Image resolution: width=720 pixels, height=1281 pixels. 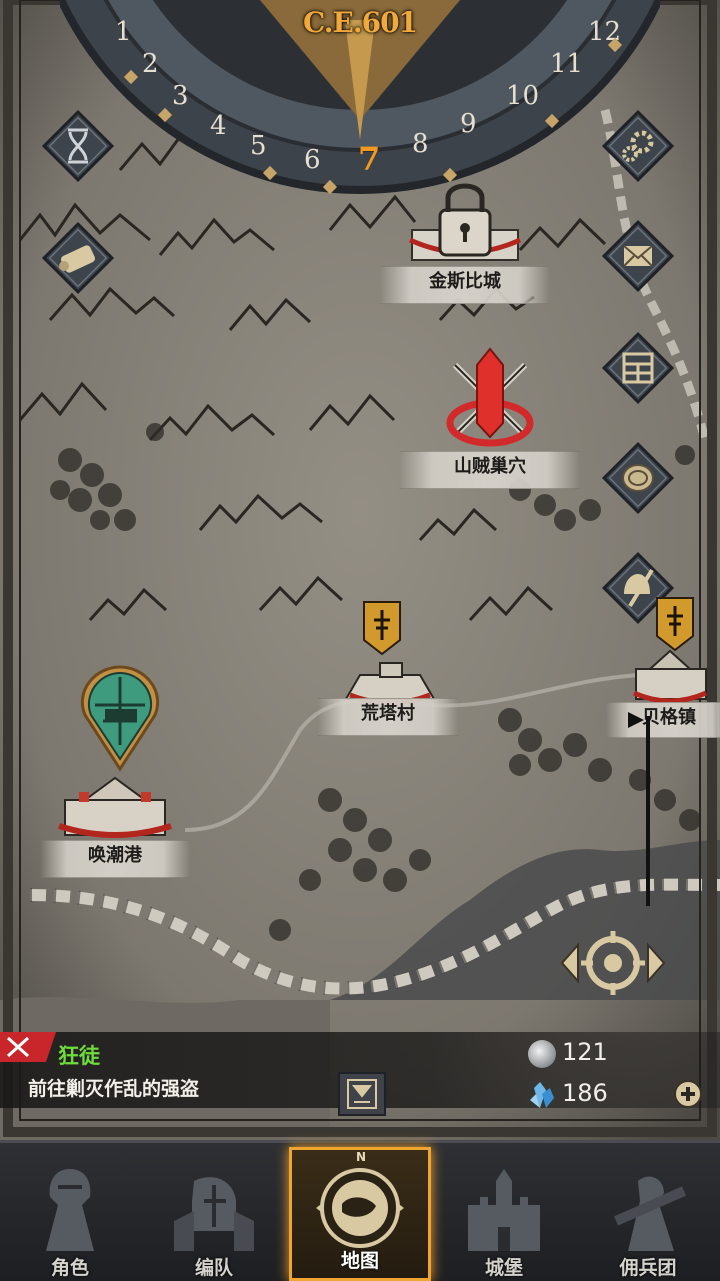 What do you see at coordinates (490, 470) in the screenshot?
I see `location-label: 山贼巢穴` at bounding box center [490, 470].